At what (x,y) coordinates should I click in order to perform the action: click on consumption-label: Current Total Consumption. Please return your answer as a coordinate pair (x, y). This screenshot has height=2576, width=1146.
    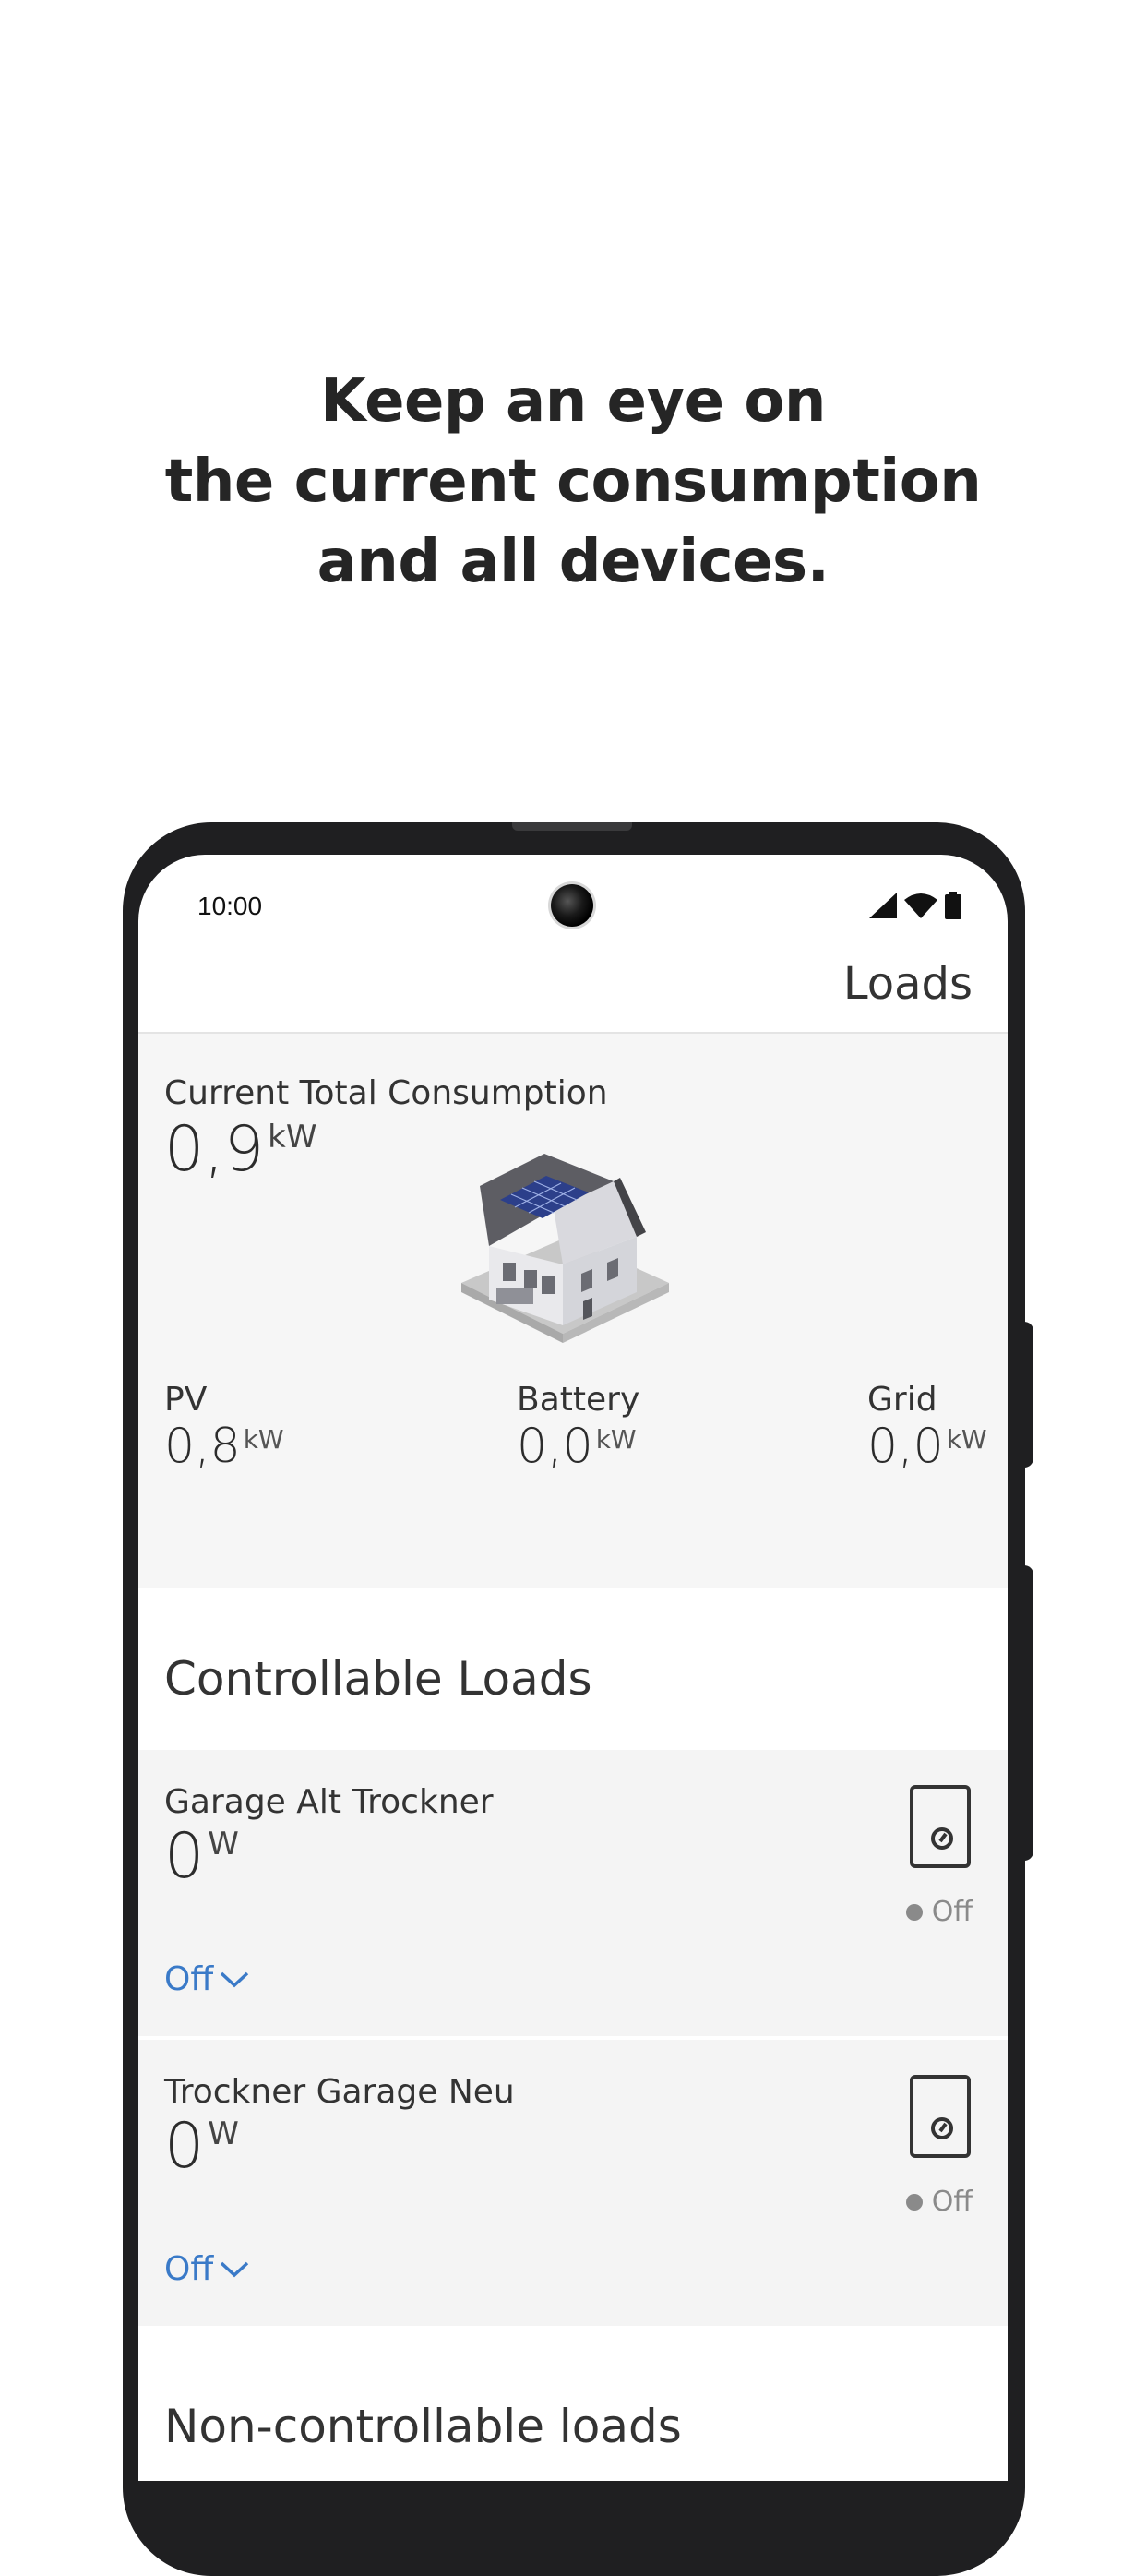
    Looking at the image, I should click on (386, 1093).